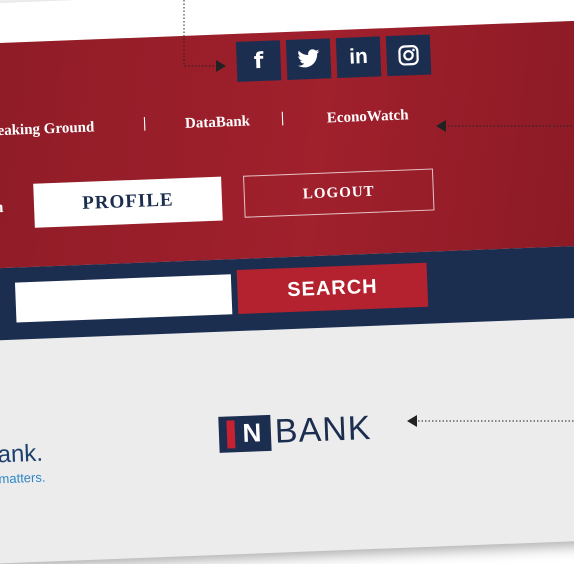  Describe the element at coordinates (339, 193) in the screenshot. I see `logout-button: LOGOUT` at that location.